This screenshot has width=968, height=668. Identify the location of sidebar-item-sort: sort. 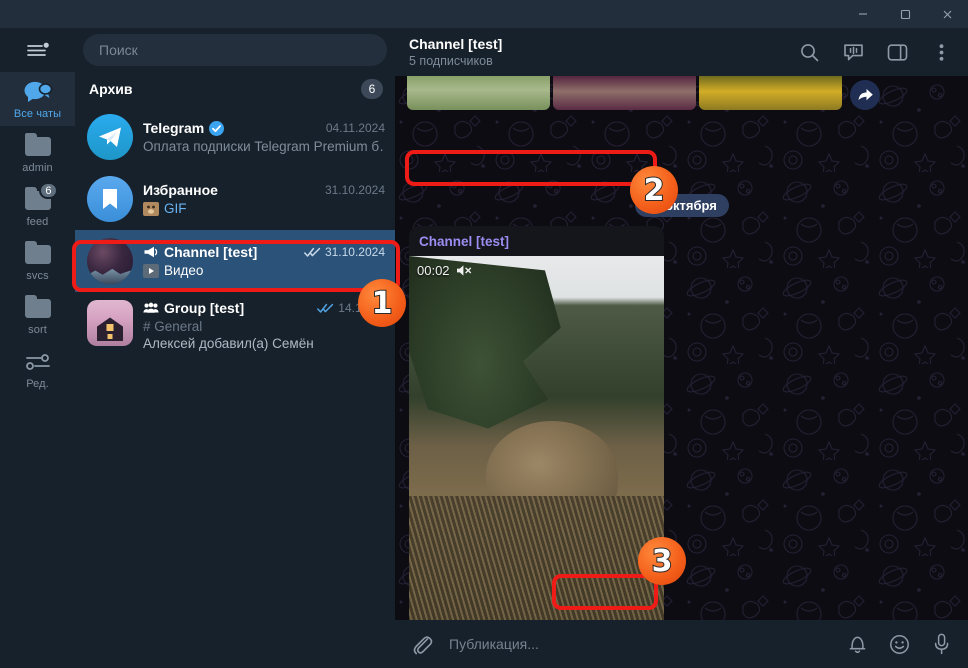
(37, 315).